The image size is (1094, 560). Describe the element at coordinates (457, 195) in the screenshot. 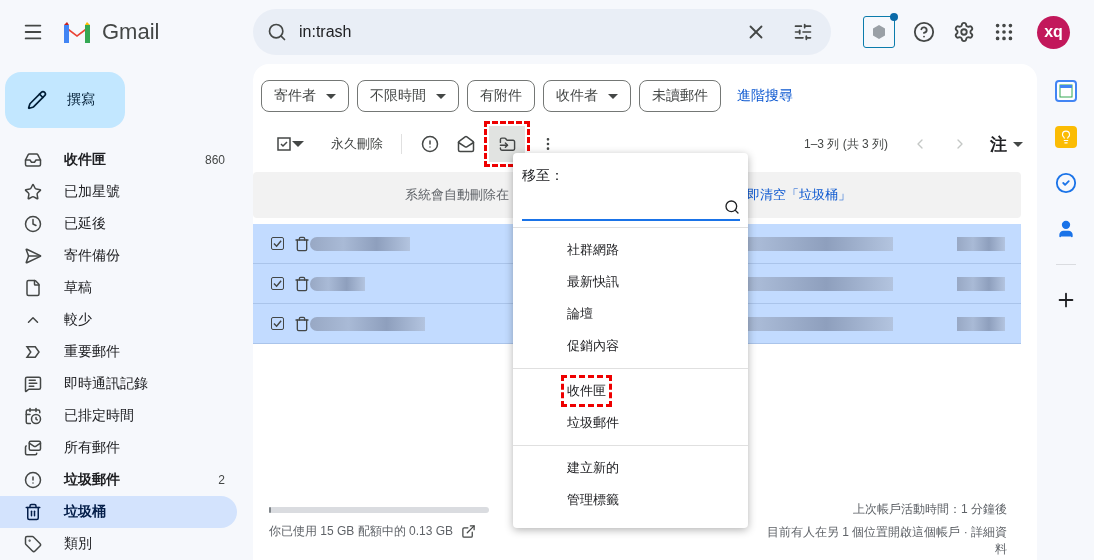

I see `notice-text: 系統會自動刪除在` at that location.